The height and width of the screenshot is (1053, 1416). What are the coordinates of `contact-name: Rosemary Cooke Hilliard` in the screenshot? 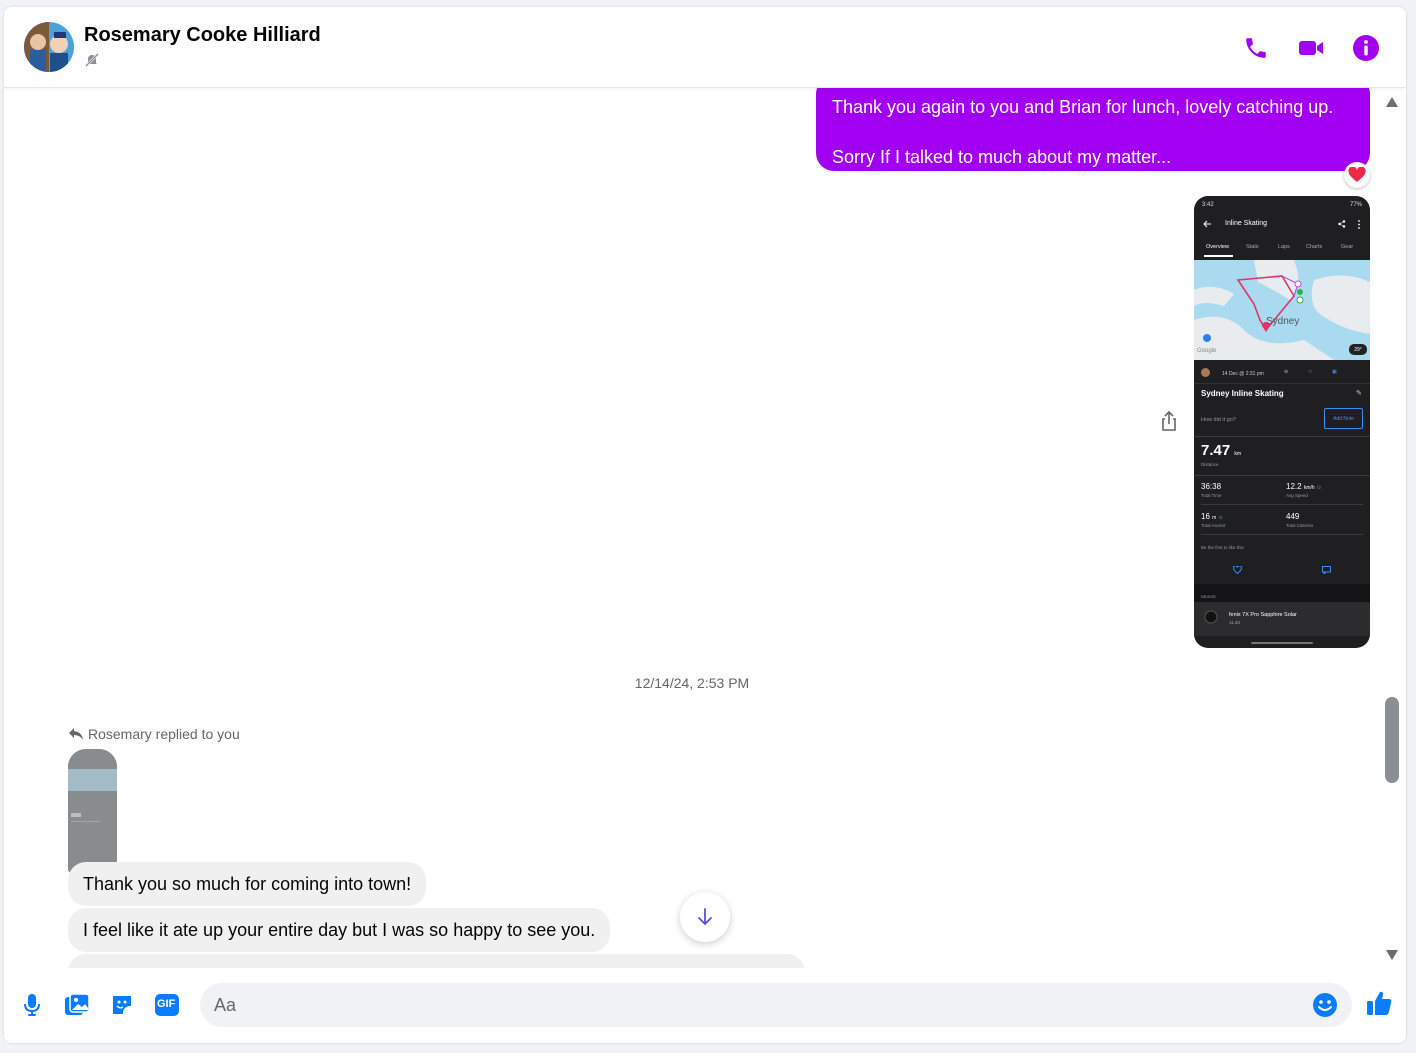 It's located at (202, 35).